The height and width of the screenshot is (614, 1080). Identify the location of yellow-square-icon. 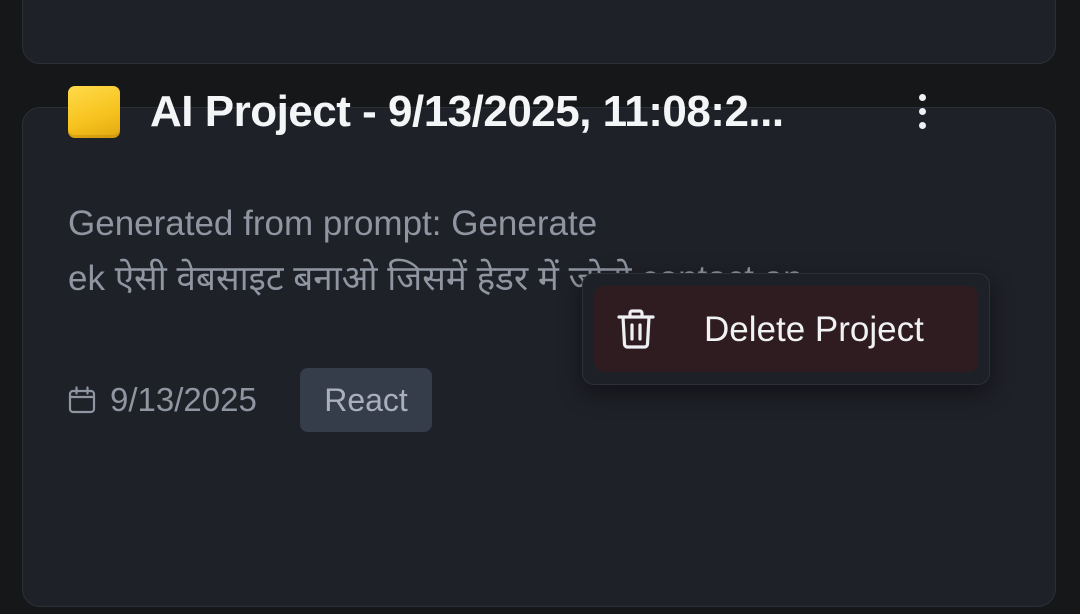
(94, 112).